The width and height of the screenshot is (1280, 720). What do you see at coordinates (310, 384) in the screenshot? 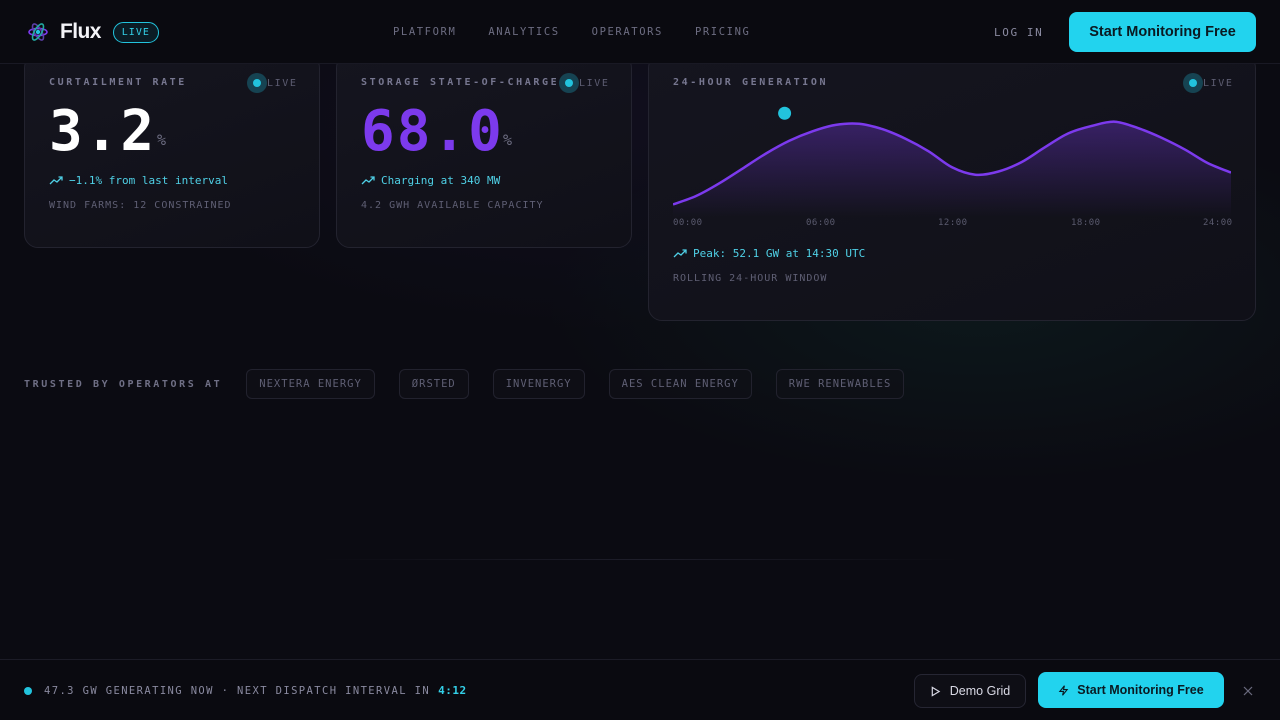
I see `partner-logo: NEXTERA ENERGY` at bounding box center [310, 384].